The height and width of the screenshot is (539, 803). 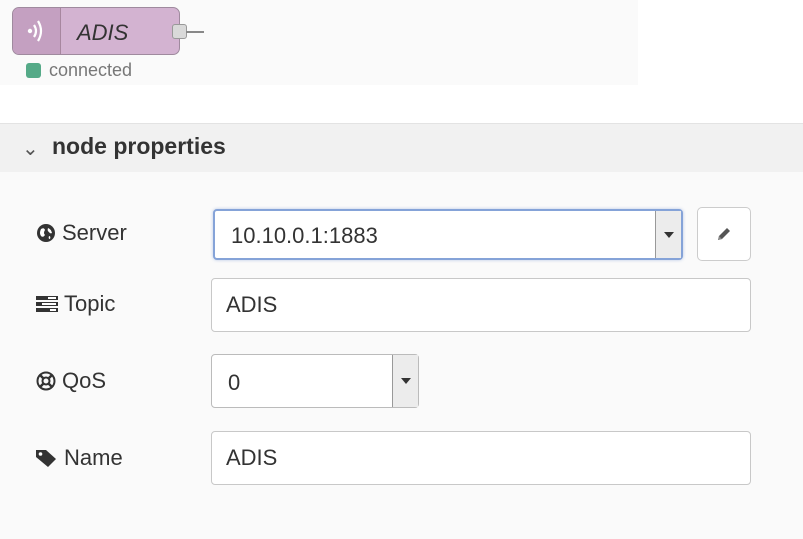 What do you see at coordinates (46, 458) in the screenshot?
I see `tag-icon` at bounding box center [46, 458].